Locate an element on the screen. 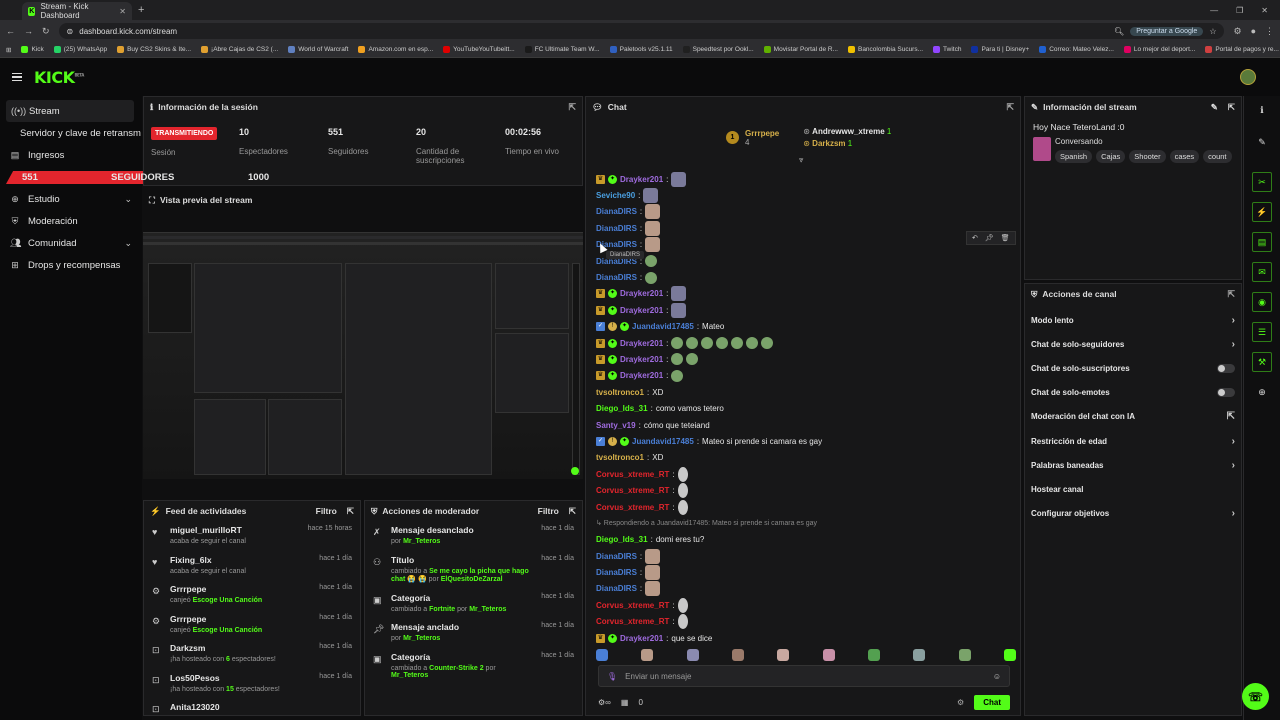 The image size is (1280, 720). bookmark-item: (25) WhatsApp is located at coordinates (80, 49).